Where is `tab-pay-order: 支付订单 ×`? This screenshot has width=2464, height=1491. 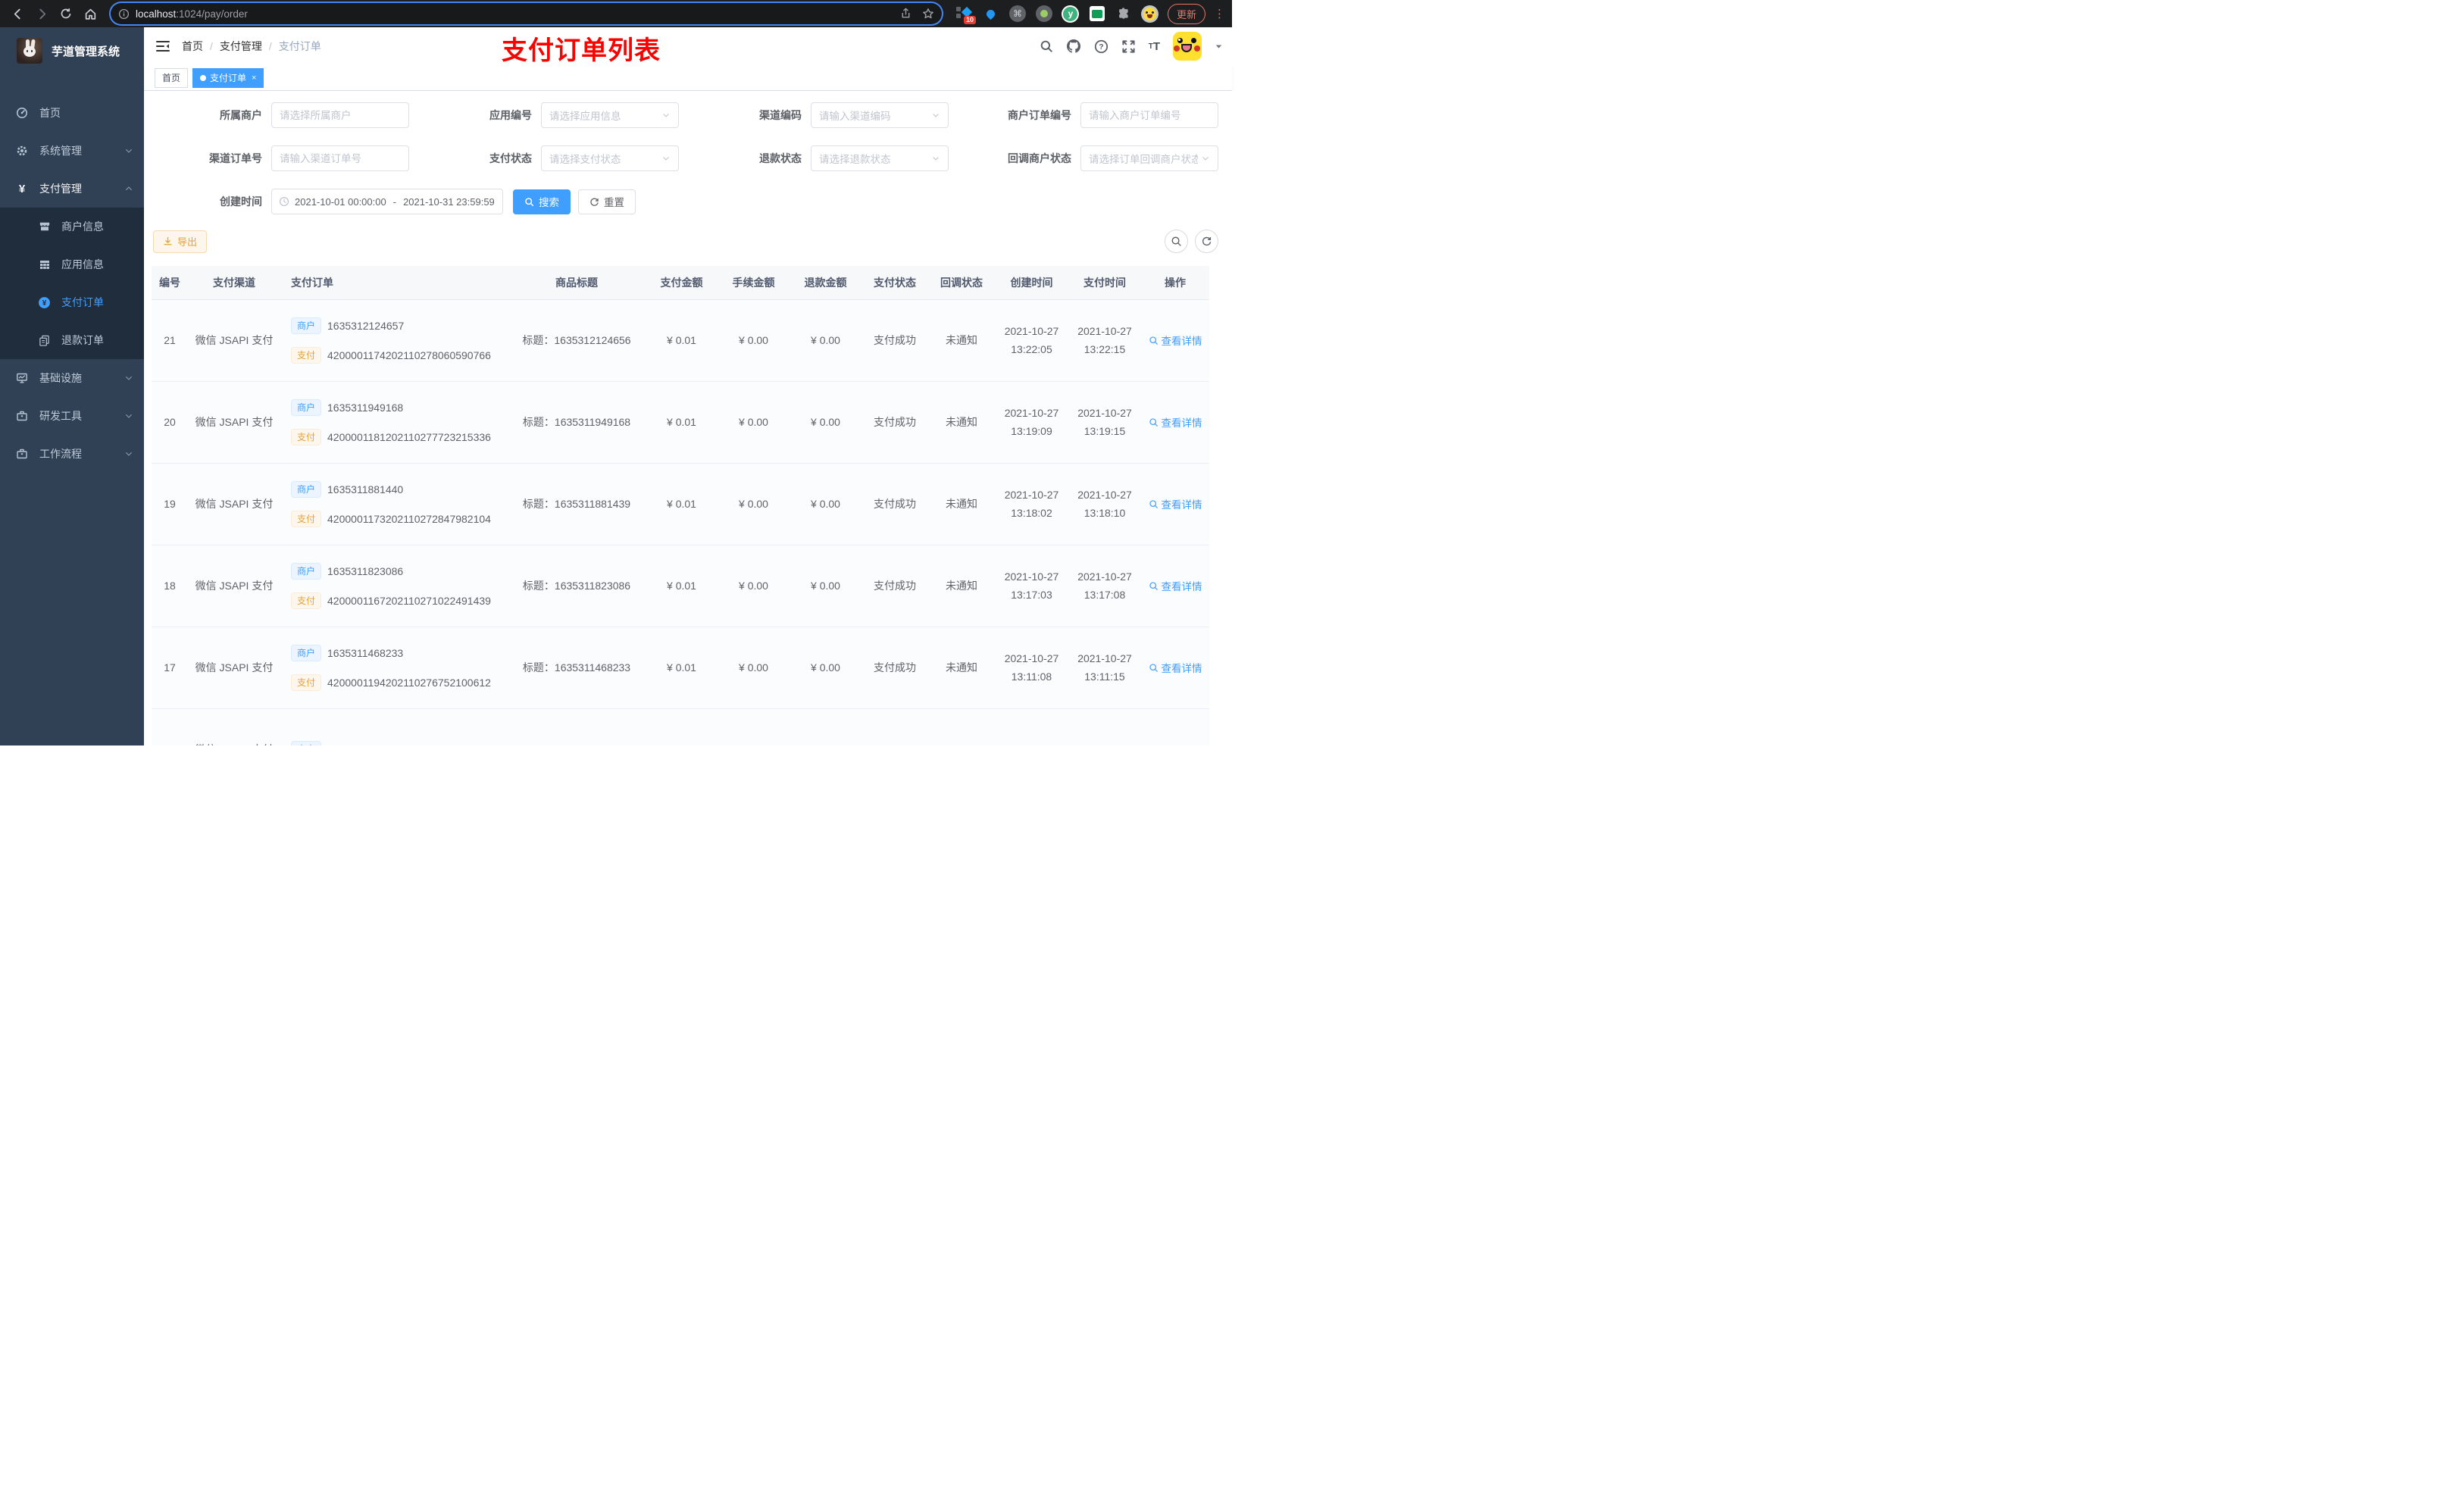
tab-pay-order: 支付订单 × is located at coordinates (228, 77).